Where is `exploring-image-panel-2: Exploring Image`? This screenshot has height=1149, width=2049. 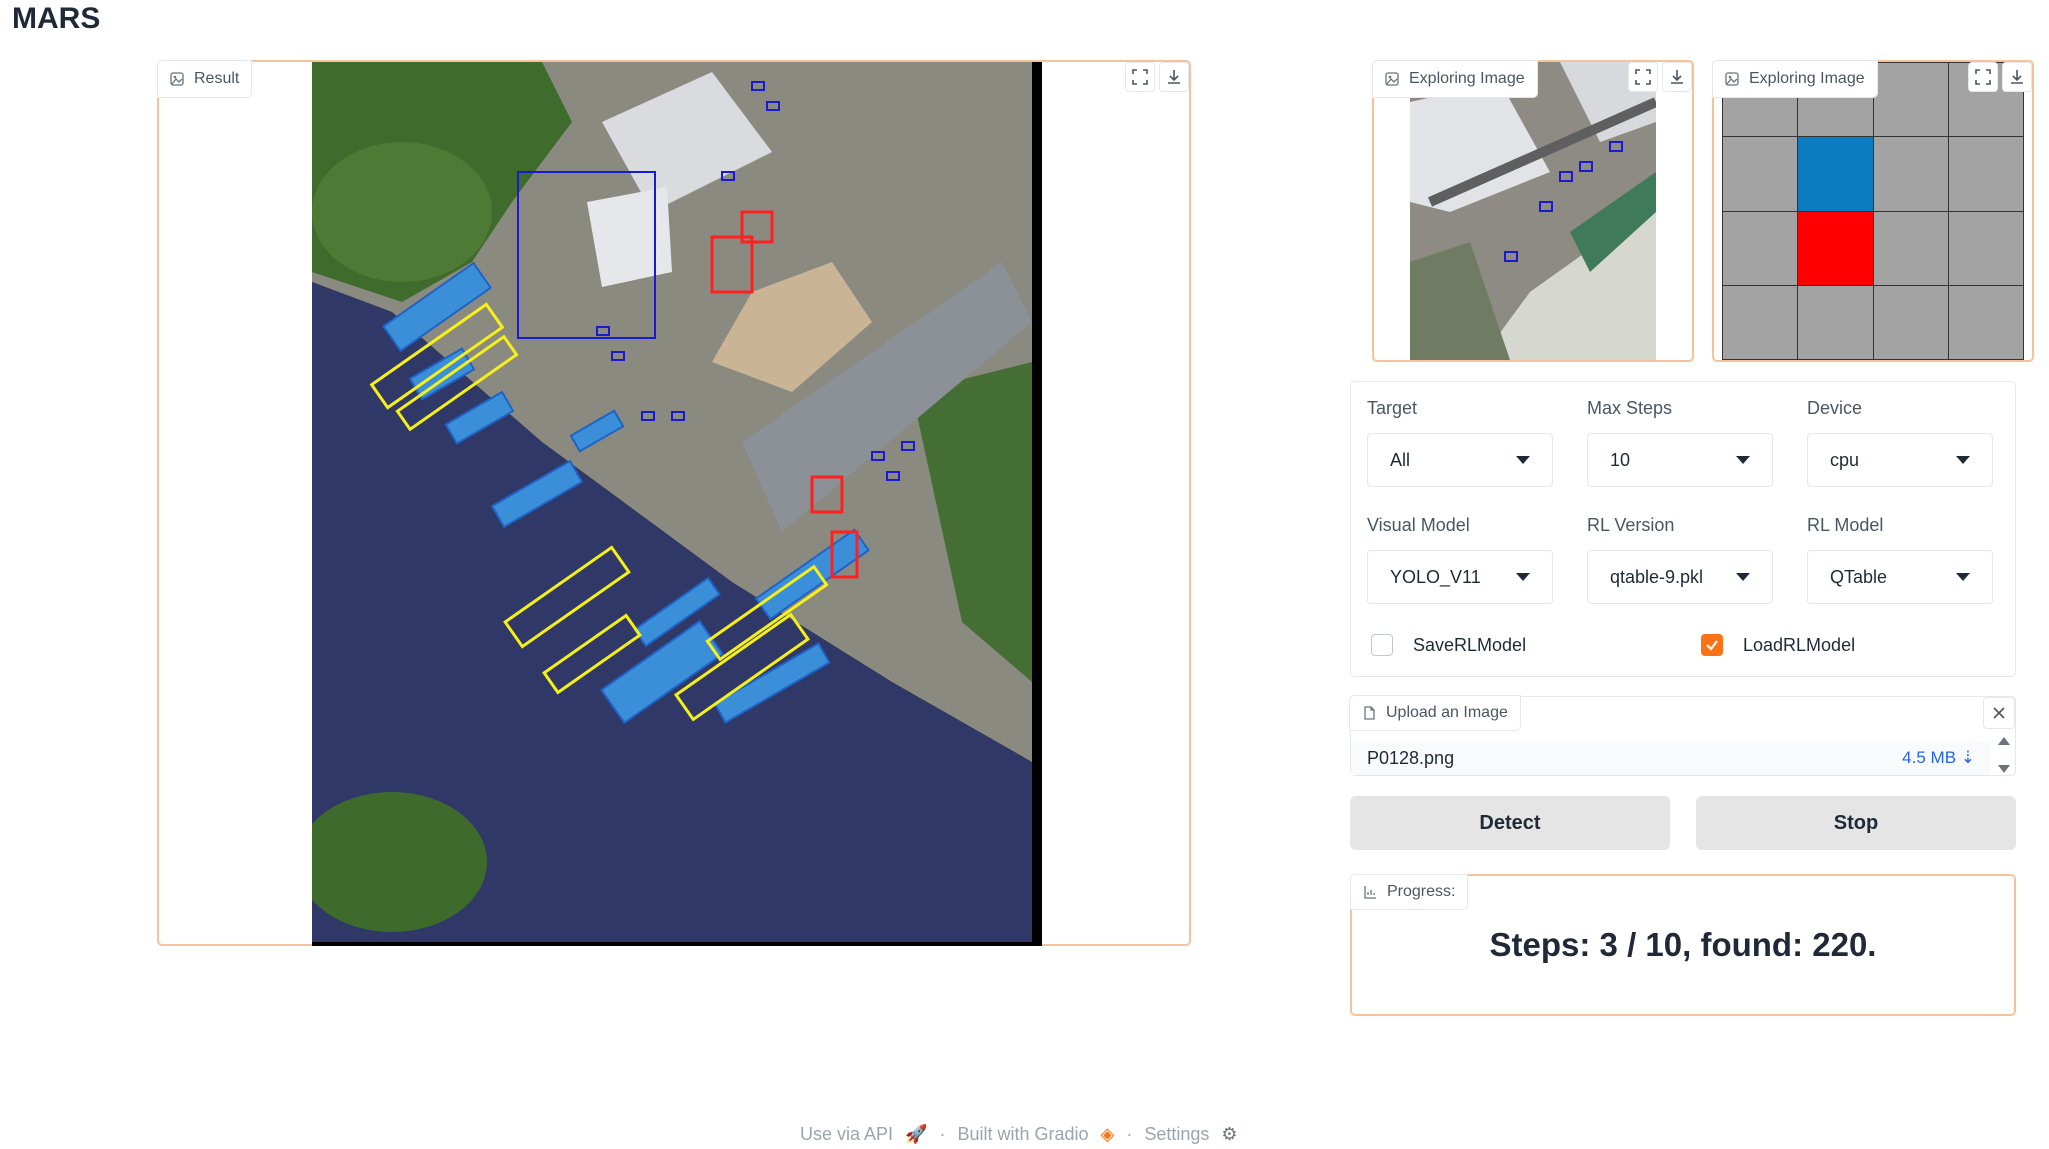 exploring-image-panel-2: Exploring Image is located at coordinates (1873, 211).